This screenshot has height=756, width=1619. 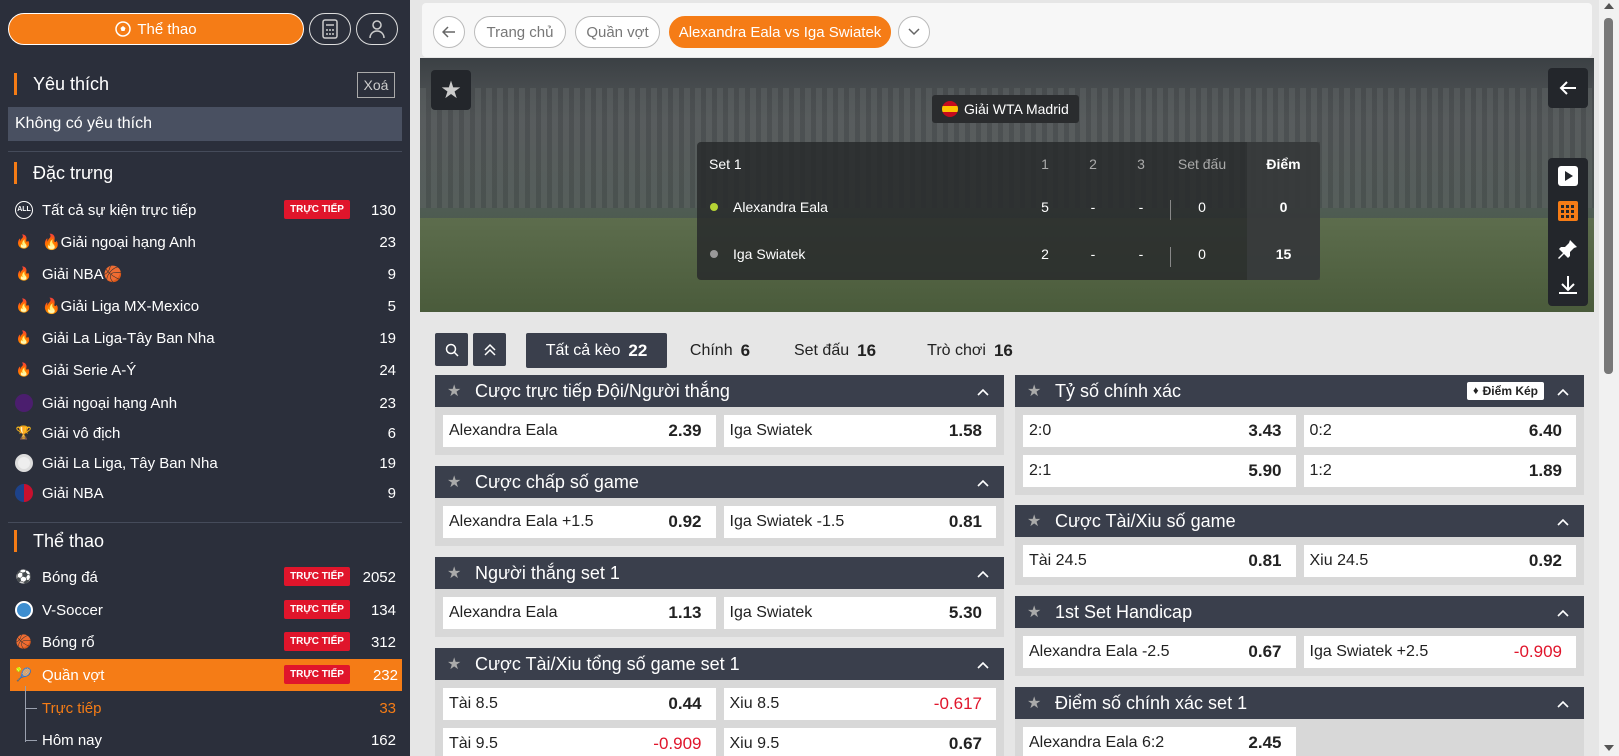 I want to click on featured-item: ALL Tất cả sự kiện trực tiếp TRỰC TIẾP 130, so click(x=205, y=210).